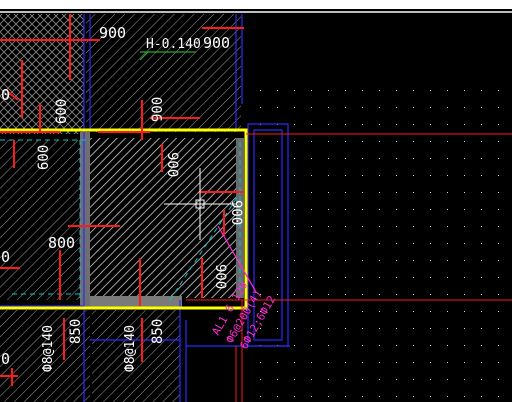 This screenshot has height=402, width=512. What do you see at coordinates (85, 220) in the screenshot?
I see `wall-band-vertical` at bounding box center [85, 220].